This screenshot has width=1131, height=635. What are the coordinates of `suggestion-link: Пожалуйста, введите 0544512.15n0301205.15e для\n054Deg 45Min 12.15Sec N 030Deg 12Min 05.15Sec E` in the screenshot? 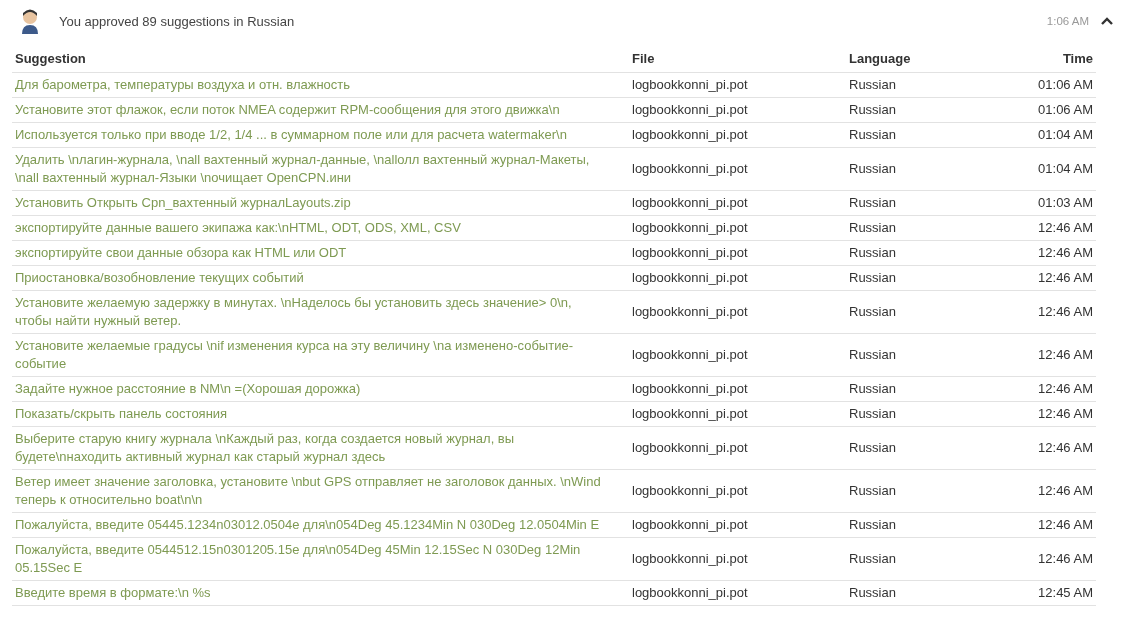 It's located at (312, 559).